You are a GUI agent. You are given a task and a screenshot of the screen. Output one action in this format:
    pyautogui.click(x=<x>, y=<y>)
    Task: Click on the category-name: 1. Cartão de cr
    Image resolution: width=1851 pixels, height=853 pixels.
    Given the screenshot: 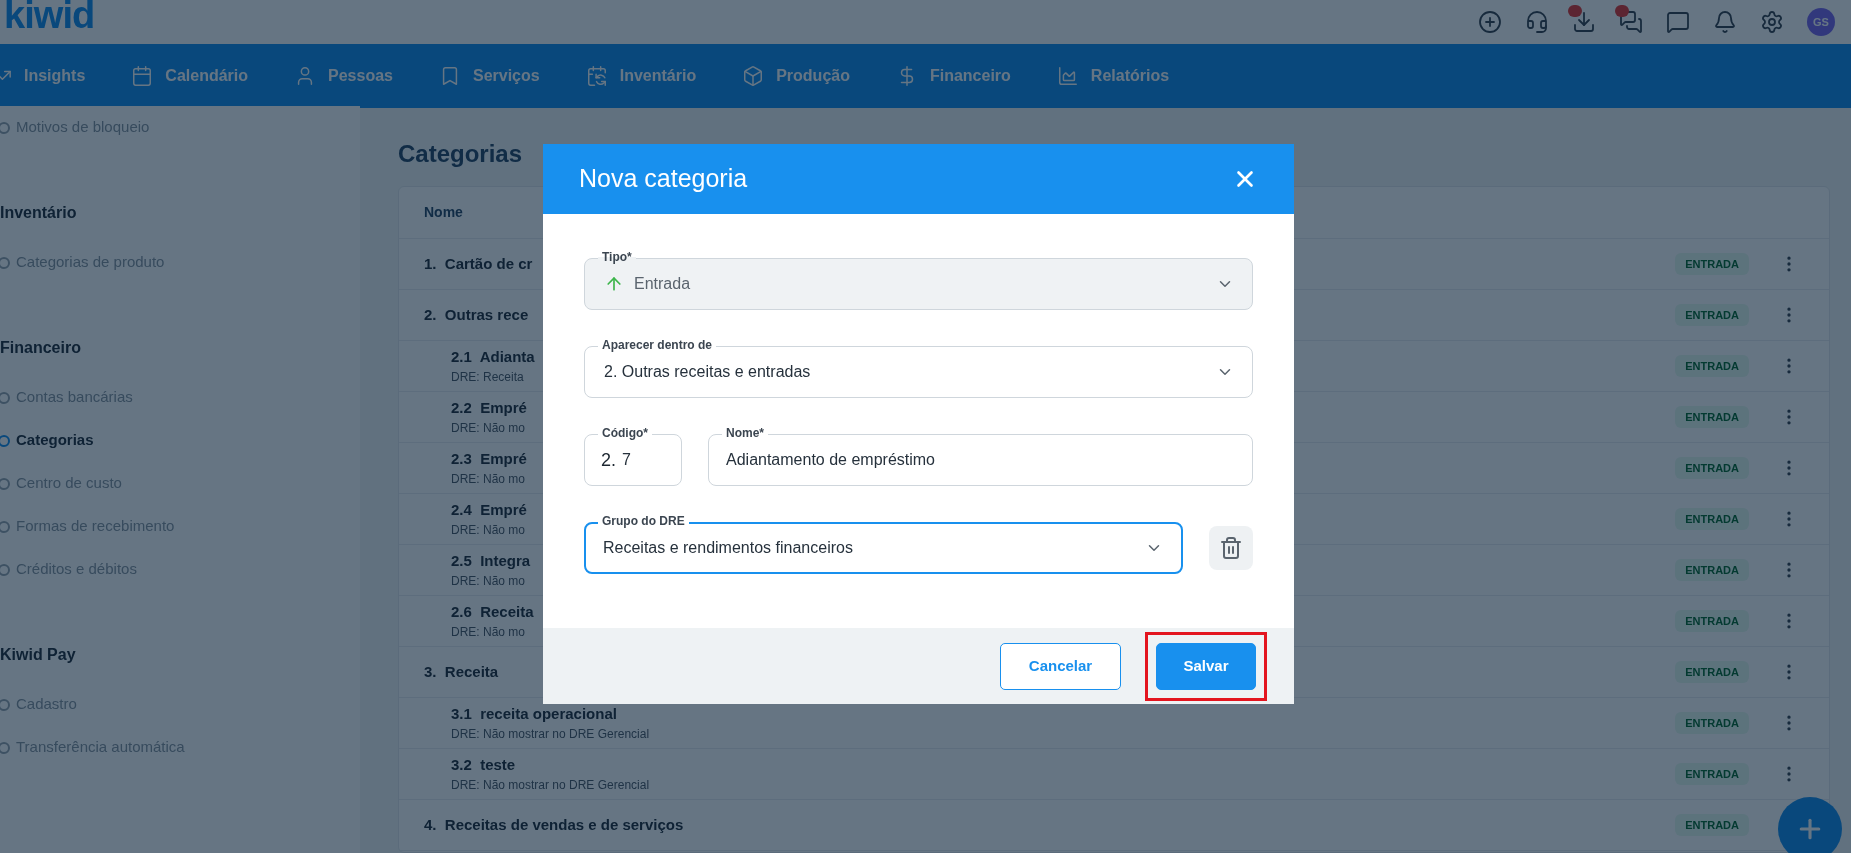 What is the action you would take?
    pyautogui.click(x=478, y=263)
    